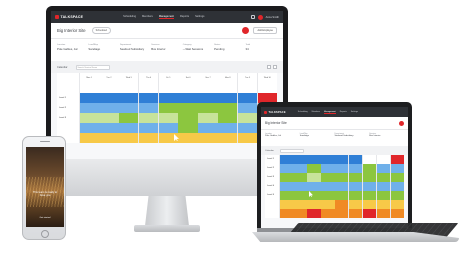  Describe the element at coordinates (247, 78) in the screenshot. I see `column-header: Tue 9` at that location.